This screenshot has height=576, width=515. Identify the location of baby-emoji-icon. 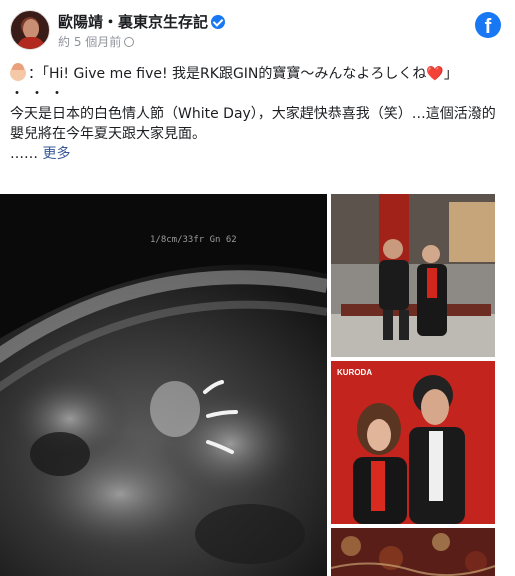
(18, 72).